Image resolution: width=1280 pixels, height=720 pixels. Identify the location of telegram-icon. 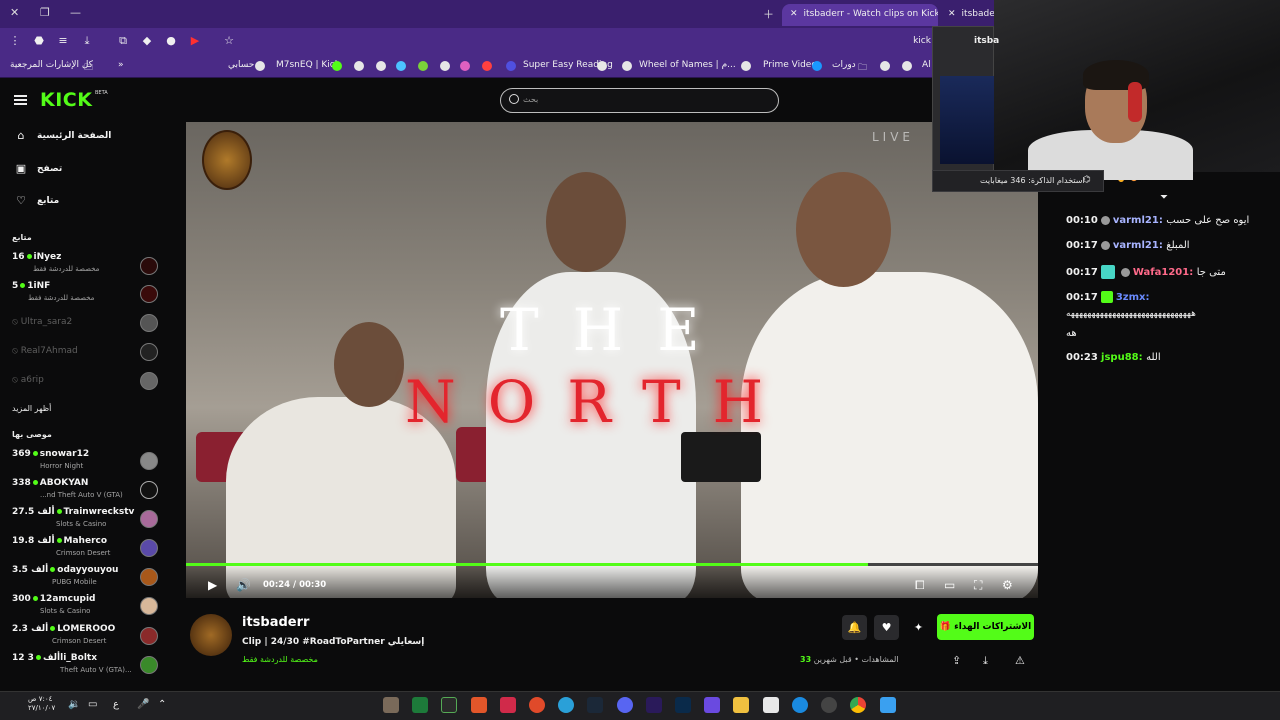
(566, 705).